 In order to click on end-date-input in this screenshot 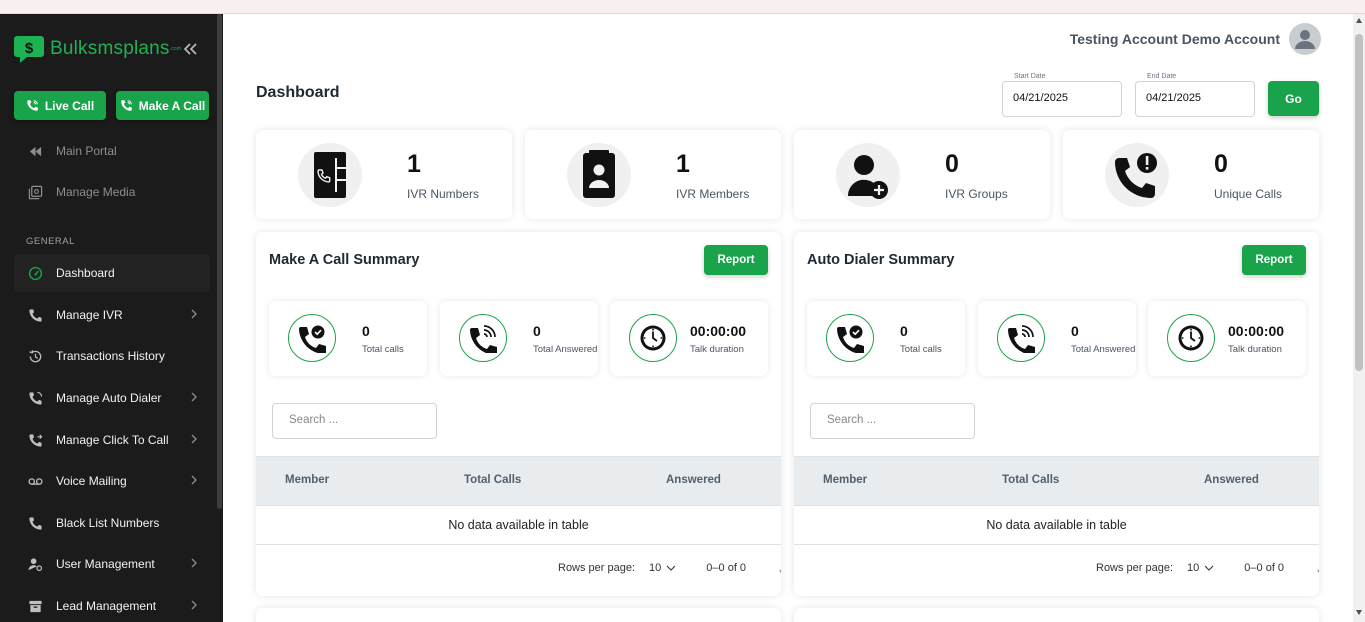, I will do `click(1196, 98)`.